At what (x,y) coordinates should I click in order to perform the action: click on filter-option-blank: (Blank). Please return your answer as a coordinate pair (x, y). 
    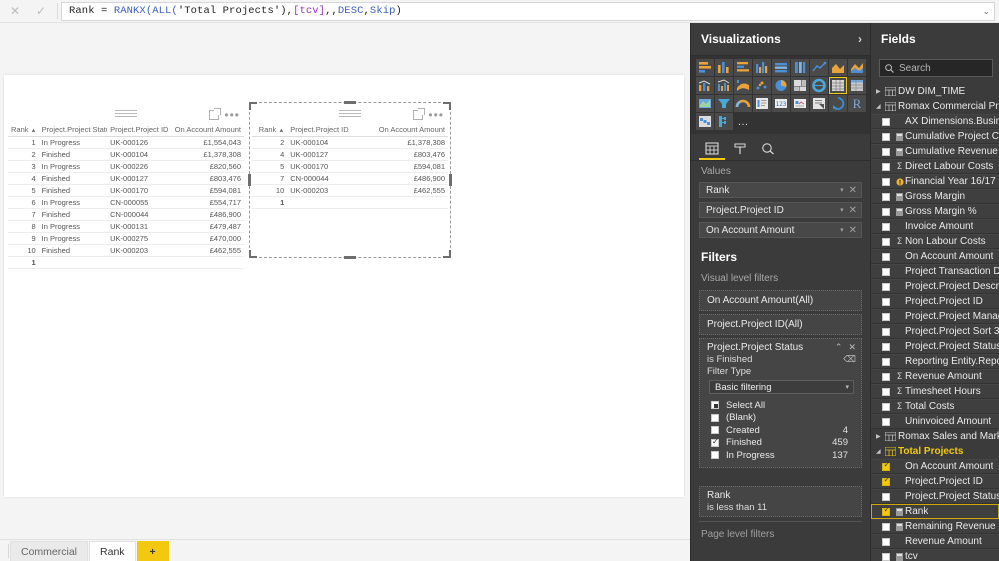
    Looking at the image, I should click on (782, 418).